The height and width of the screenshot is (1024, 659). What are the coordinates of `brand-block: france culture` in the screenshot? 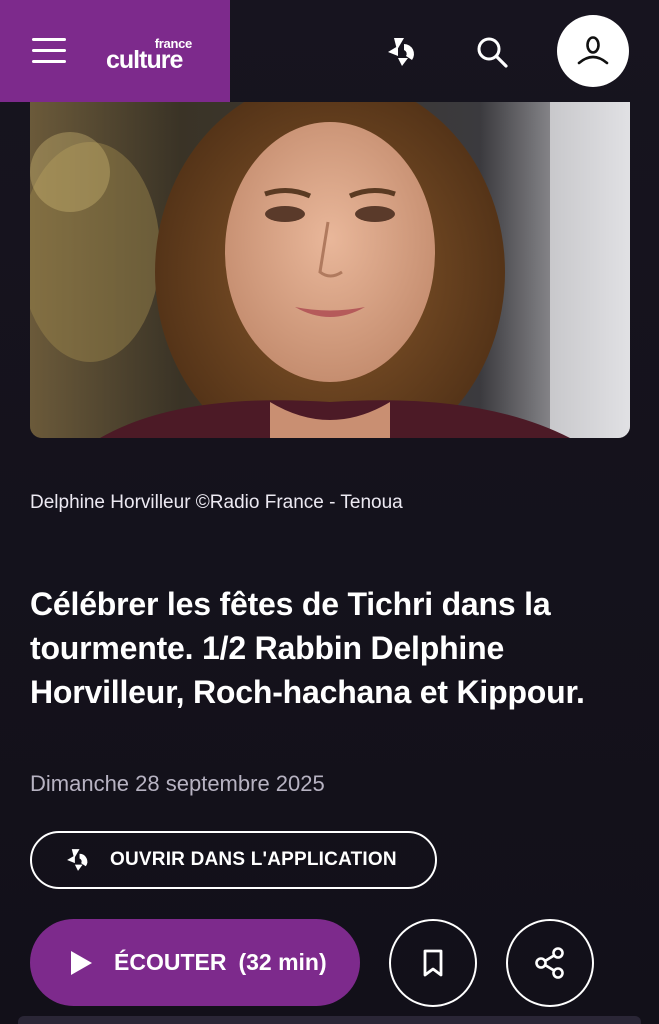 It's located at (115, 51).